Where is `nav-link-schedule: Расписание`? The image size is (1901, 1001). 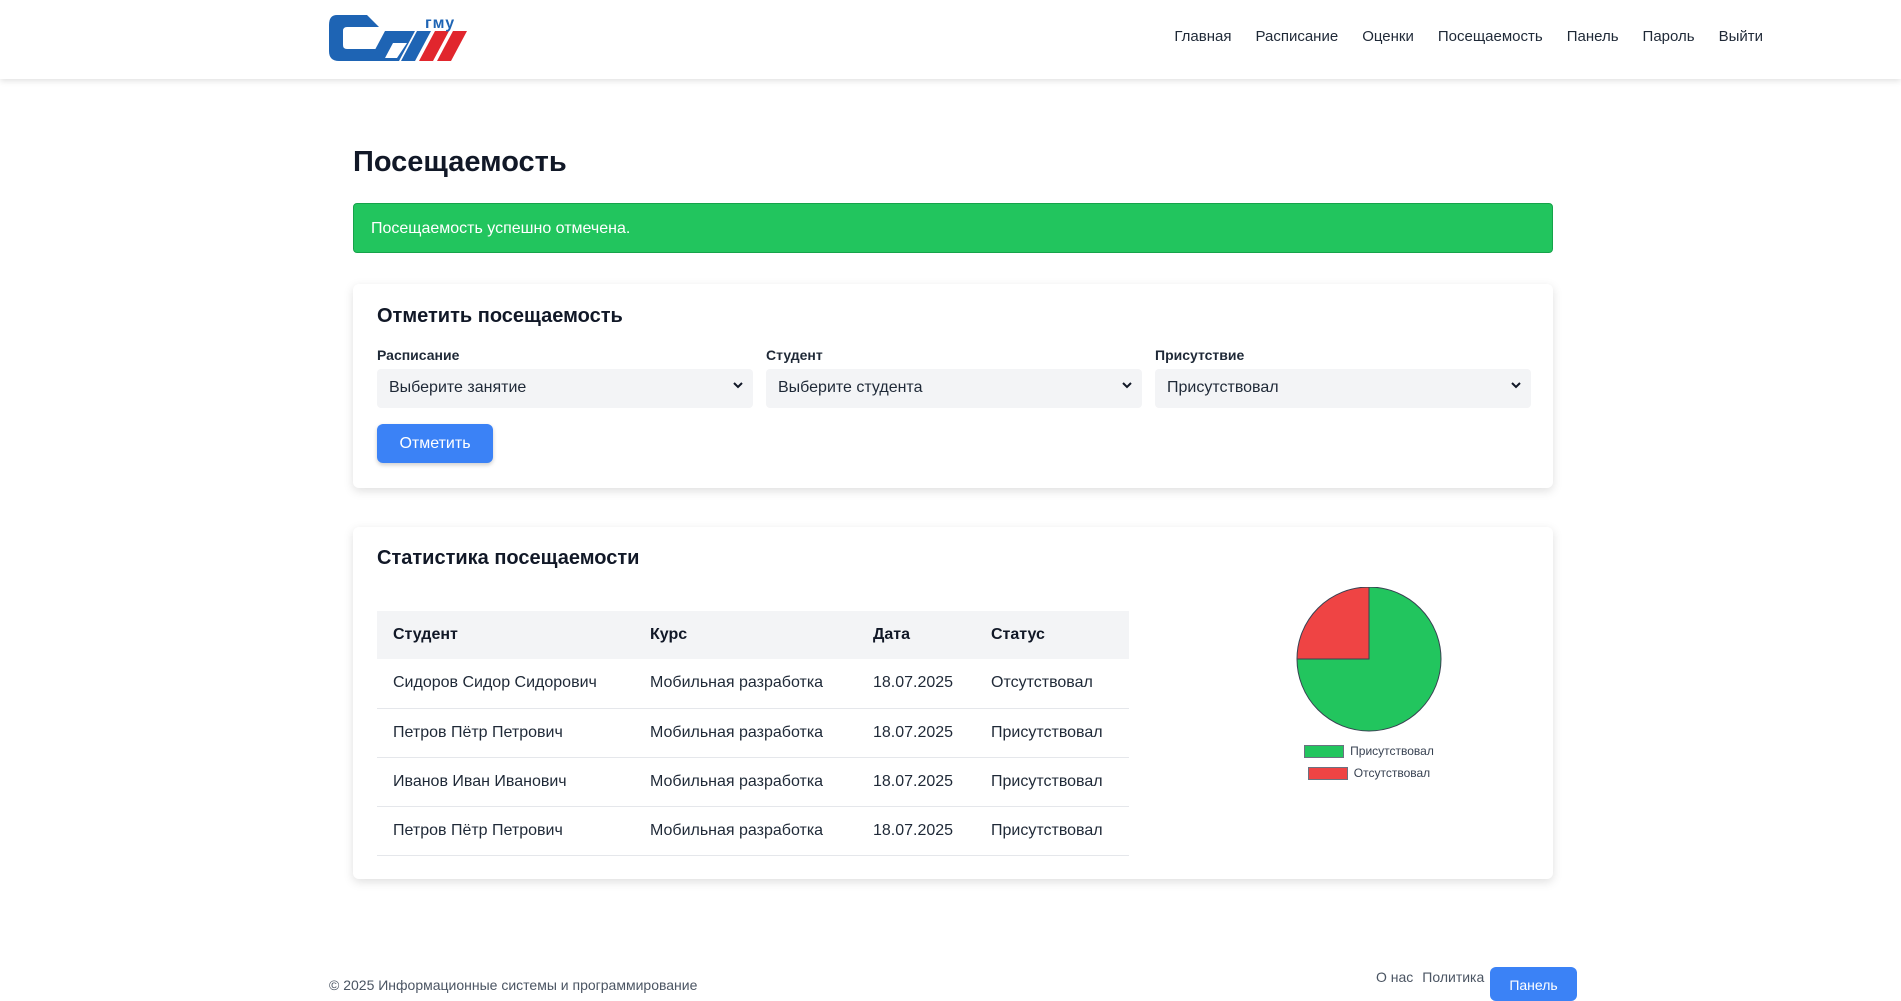
nav-link-schedule: Расписание is located at coordinates (1296, 36).